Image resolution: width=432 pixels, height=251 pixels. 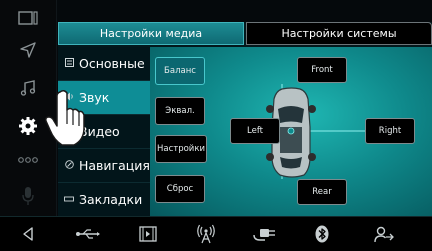 I want to click on list-icon, so click(x=69, y=63).